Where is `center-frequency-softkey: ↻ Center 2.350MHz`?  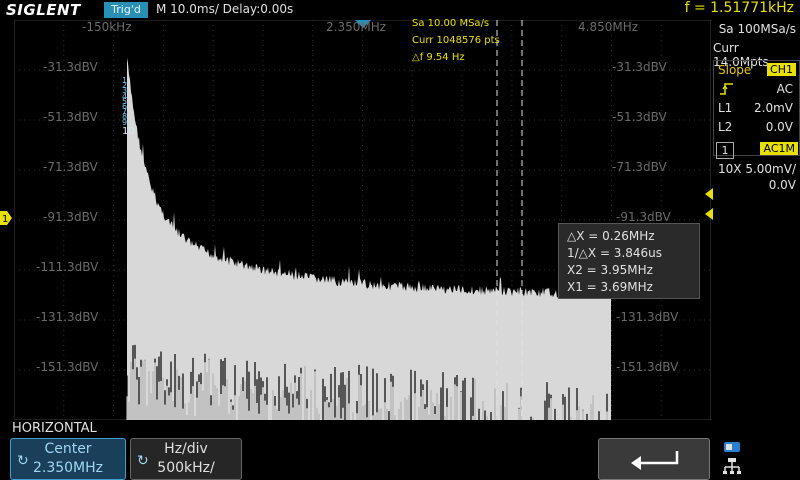 center-frequency-softkey: ↻ Center 2.350MHz is located at coordinates (68, 459).